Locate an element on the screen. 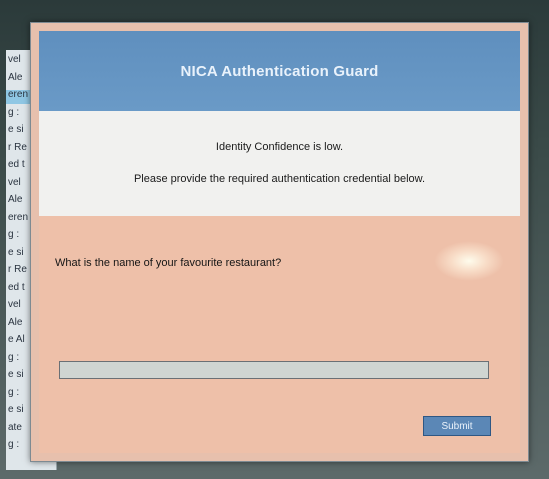 The width and height of the screenshot is (549, 479). dialog-title-bar: NICA Authentication Guard is located at coordinates (279, 71).